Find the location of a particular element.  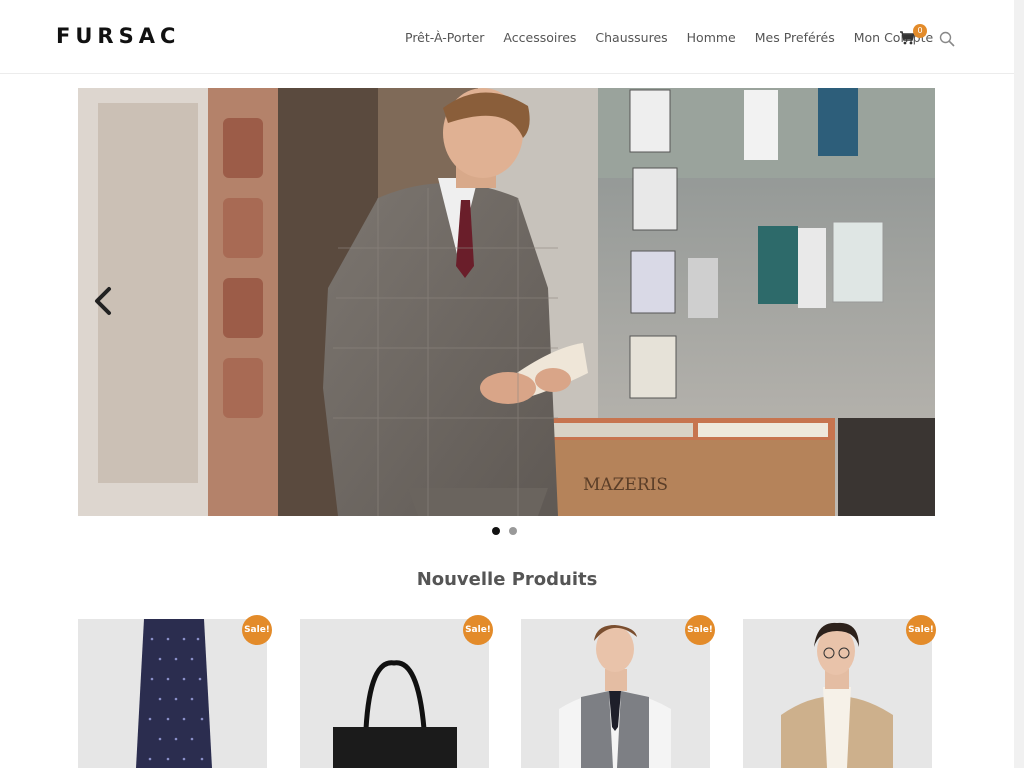

brand-logo: FURSAC is located at coordinates (118, 36).